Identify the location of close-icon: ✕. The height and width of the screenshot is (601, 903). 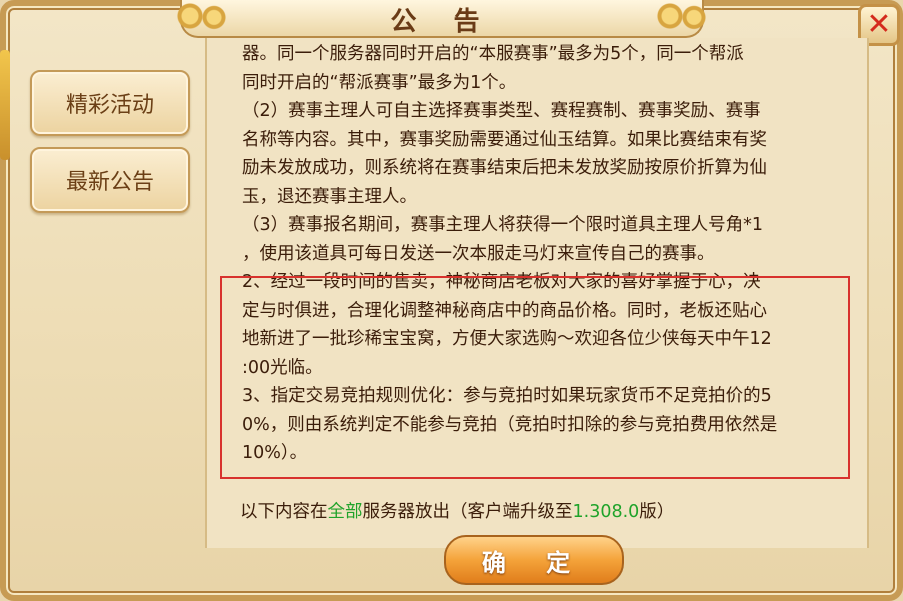
(879, 24).